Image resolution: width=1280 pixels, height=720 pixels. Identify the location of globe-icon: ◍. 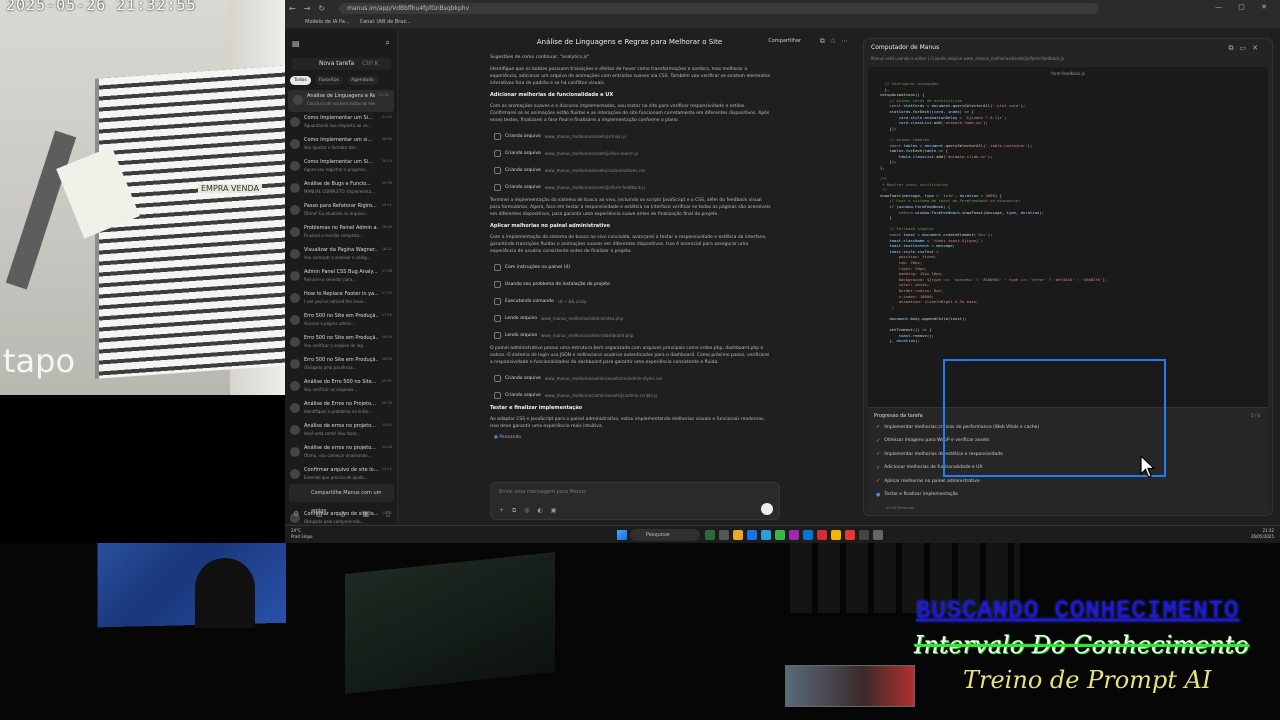
(343, 514).